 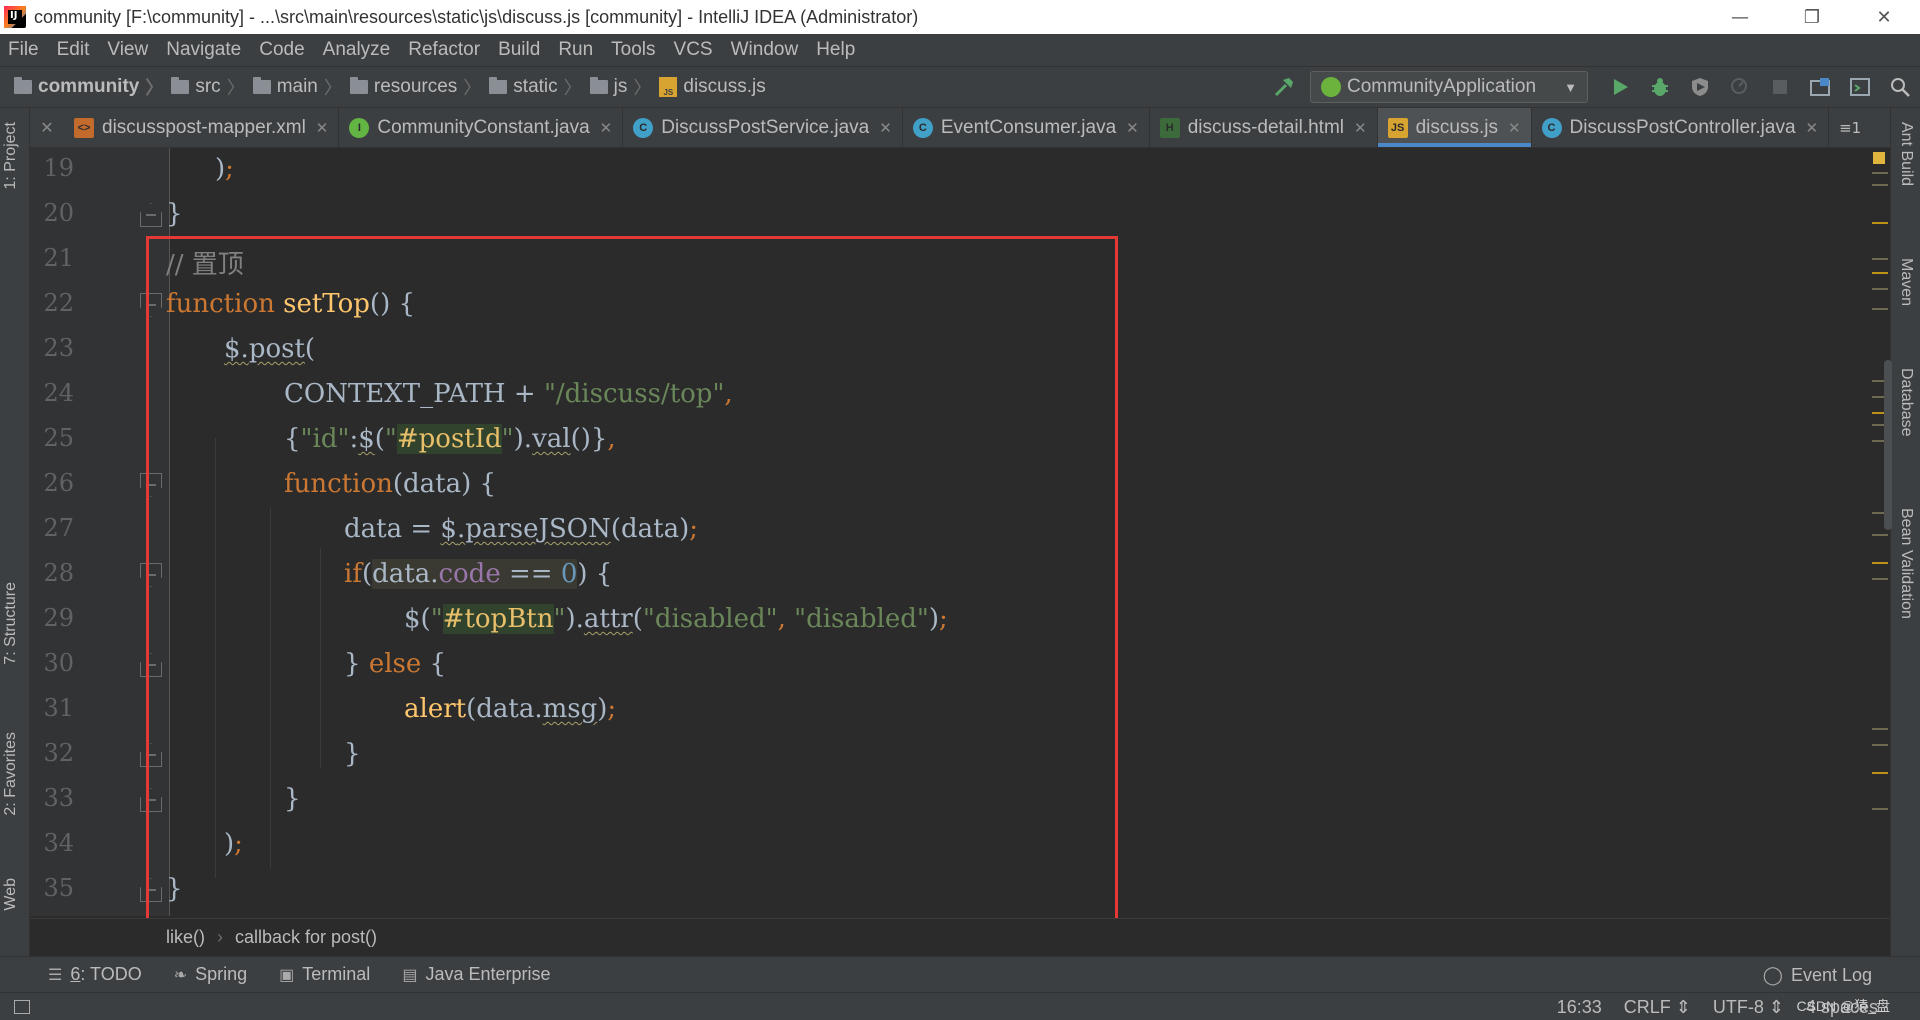 What do you see at coordinates (960, 305) in the screenshot?
I see `code-line: 22 function setTop() {` at bounding box center [960, 305].